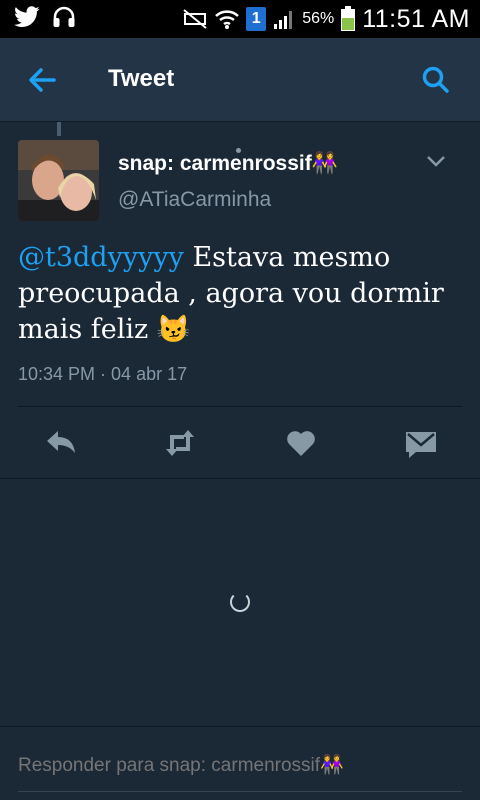 The image size is (480, 800). What do you see at coordinates (318, 18) in the screenshot?
I see `battery-percent: 56%` at bounding box center [318, 18].